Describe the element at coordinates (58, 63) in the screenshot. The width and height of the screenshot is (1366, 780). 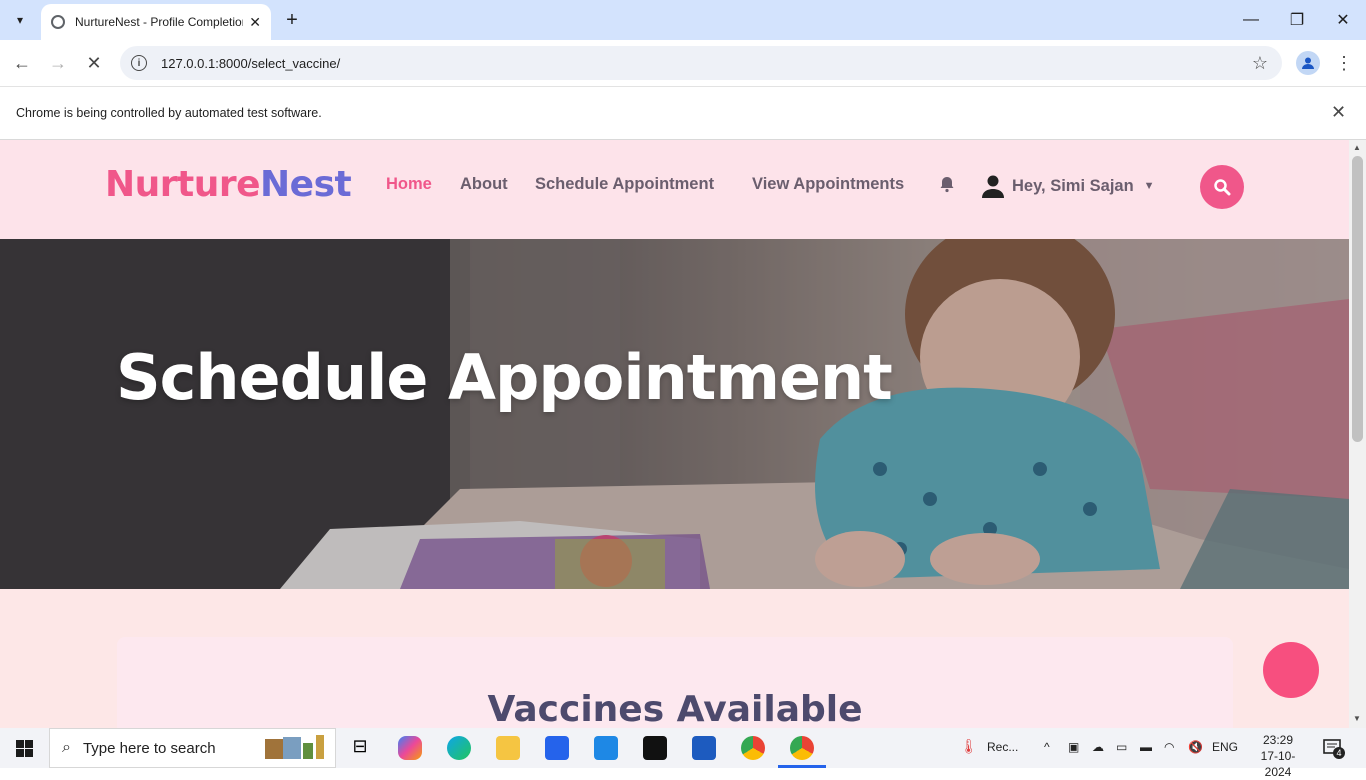
I see `forward-arrow-icon: →` at that location.